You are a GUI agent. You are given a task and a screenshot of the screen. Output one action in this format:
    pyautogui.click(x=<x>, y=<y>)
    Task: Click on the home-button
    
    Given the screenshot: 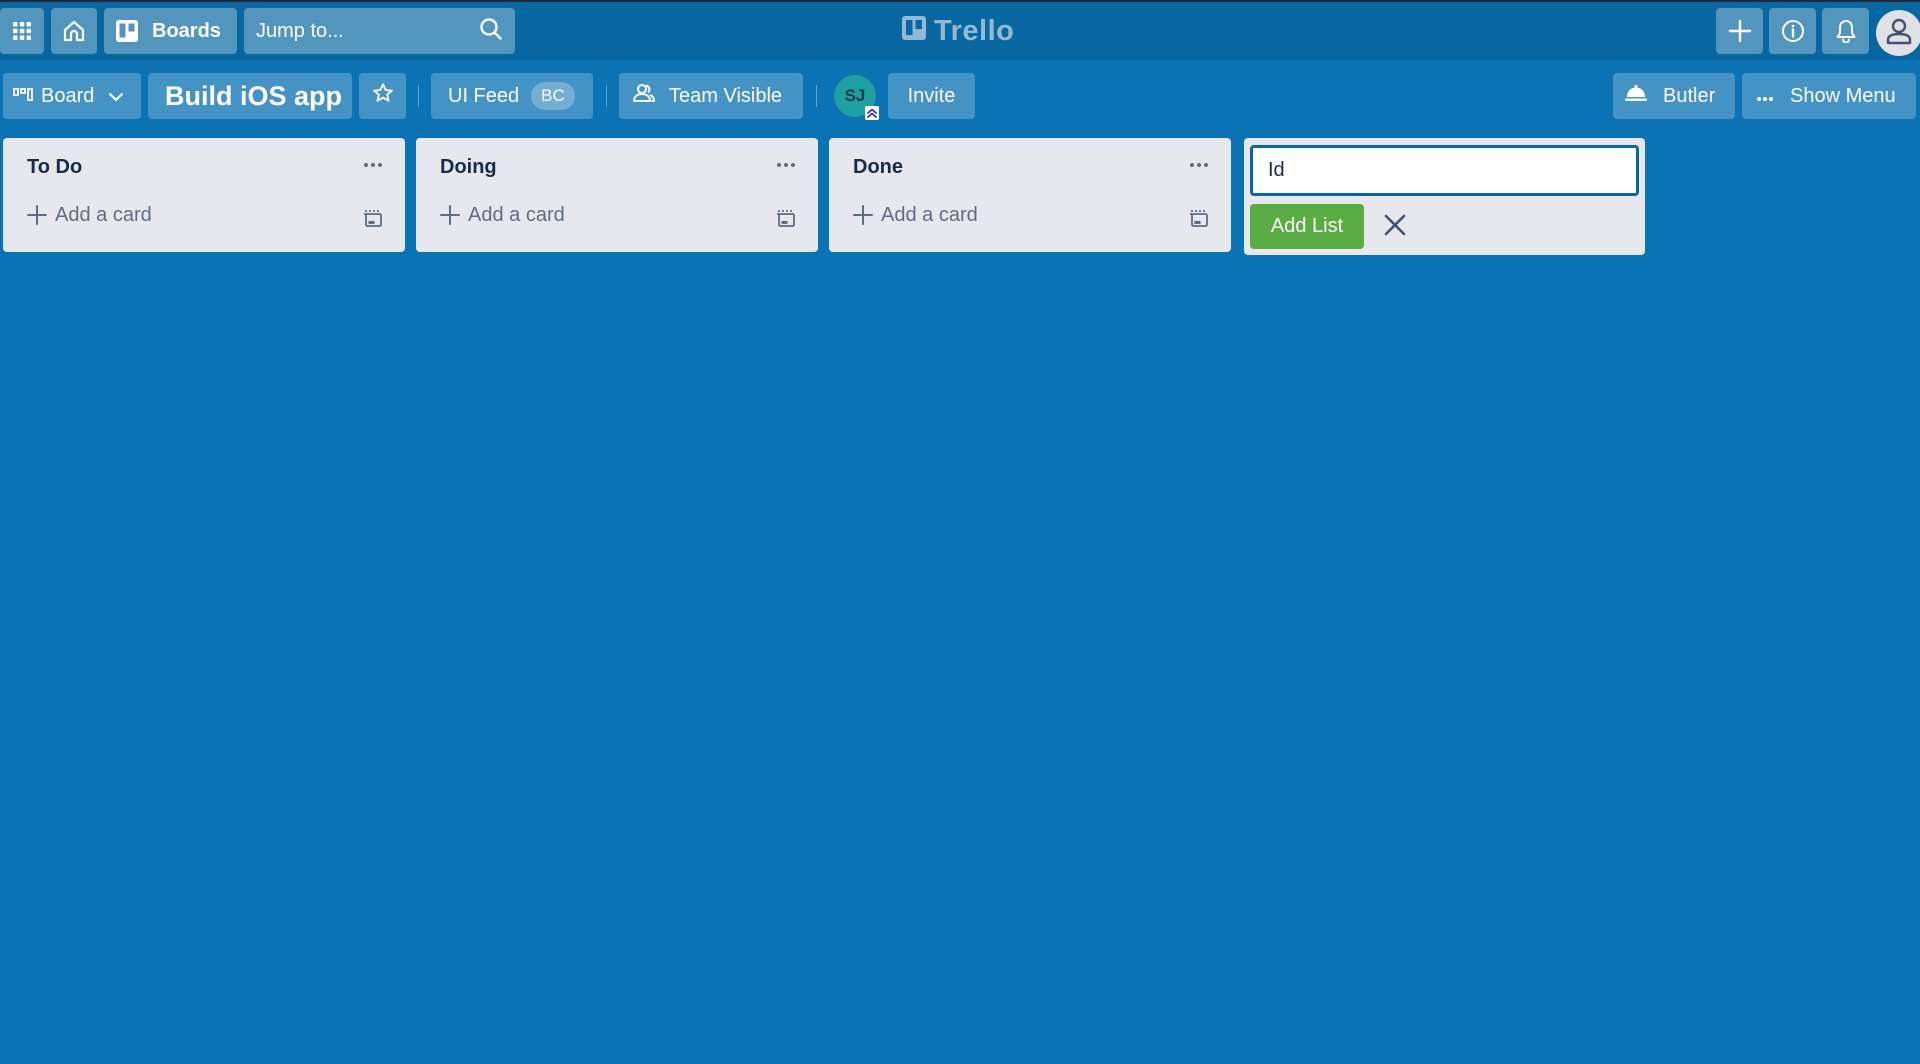 What is the action you would take?
    pyautogui.click(x=74, y=31)
    